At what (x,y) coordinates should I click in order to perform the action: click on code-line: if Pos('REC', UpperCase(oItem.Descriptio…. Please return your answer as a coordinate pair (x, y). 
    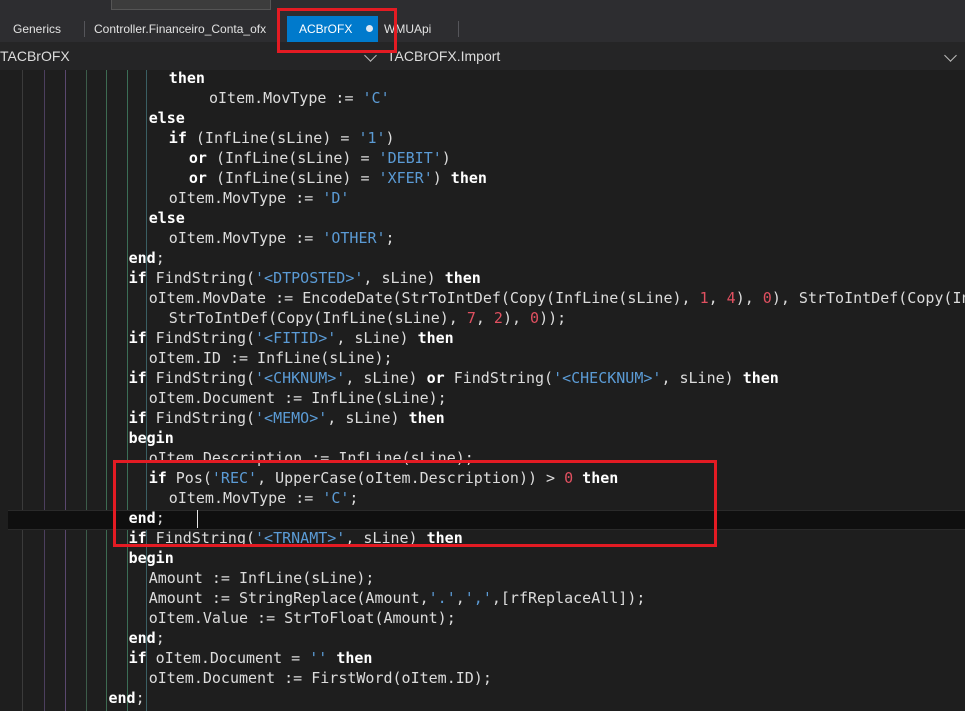
    Looking at the image, I should click on (384, 478).